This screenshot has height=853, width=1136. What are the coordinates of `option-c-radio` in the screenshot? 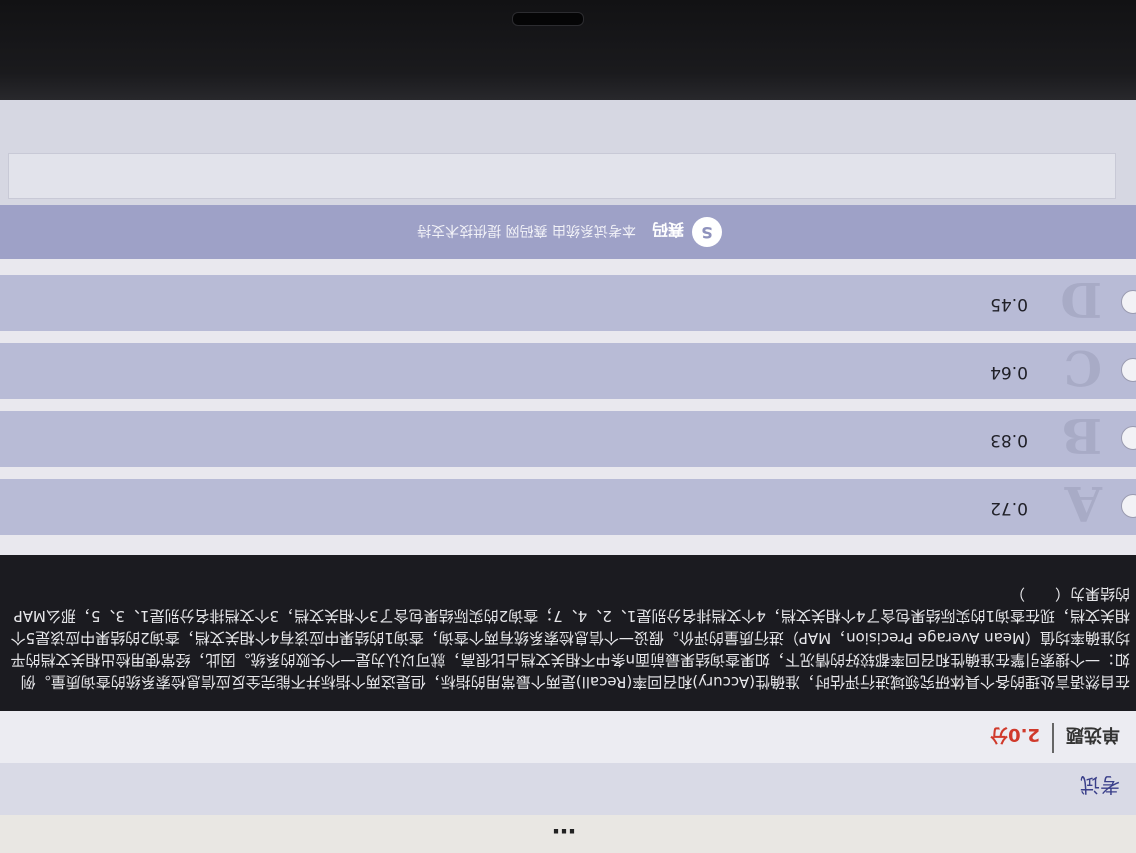 It's located at (1128, 370).